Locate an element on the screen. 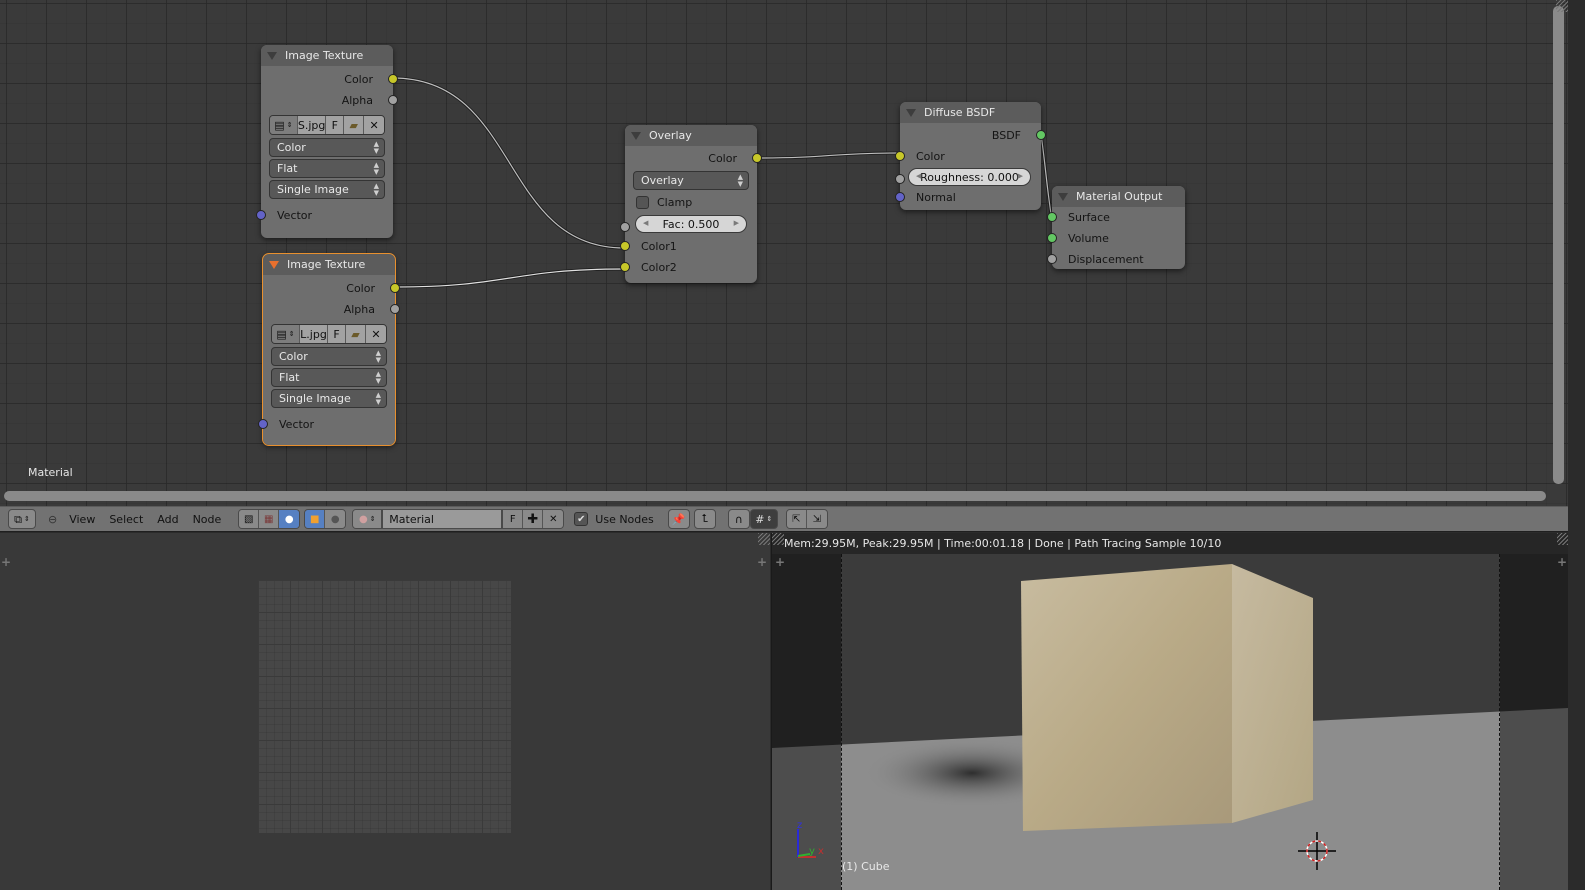 The width and height of the screenshot is (1585, 890). volume-input-socket is located at coordinates (1052, 238).